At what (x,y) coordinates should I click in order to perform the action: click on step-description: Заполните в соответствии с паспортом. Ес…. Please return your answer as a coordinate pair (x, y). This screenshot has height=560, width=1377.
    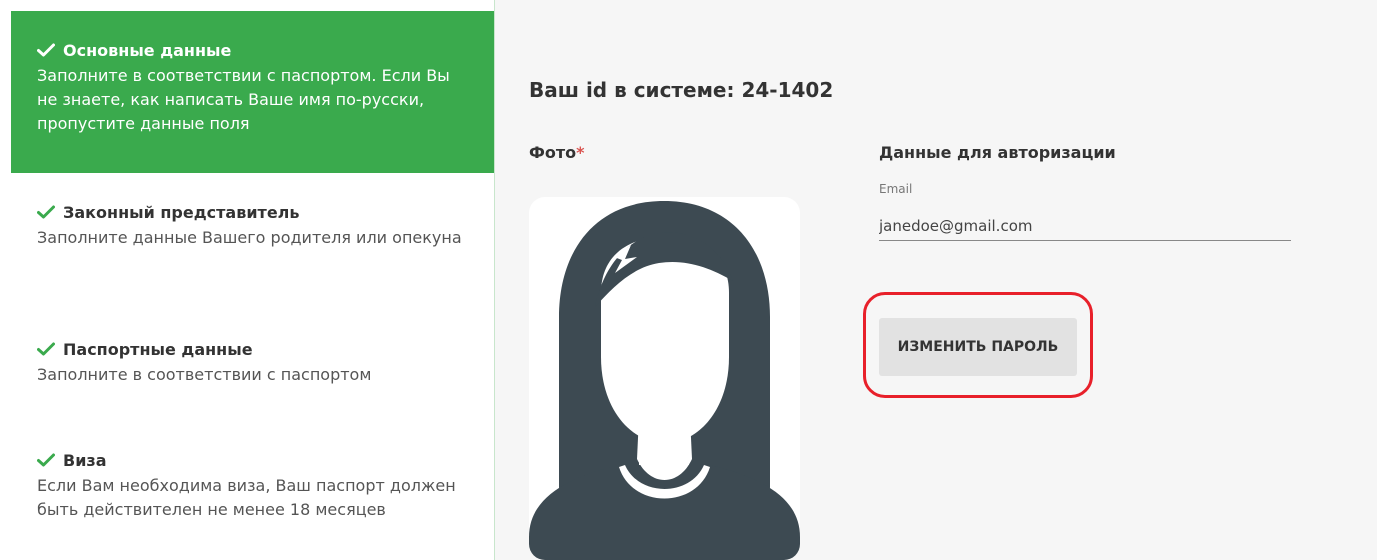
    Looking at the image, I should click on (243, 99).